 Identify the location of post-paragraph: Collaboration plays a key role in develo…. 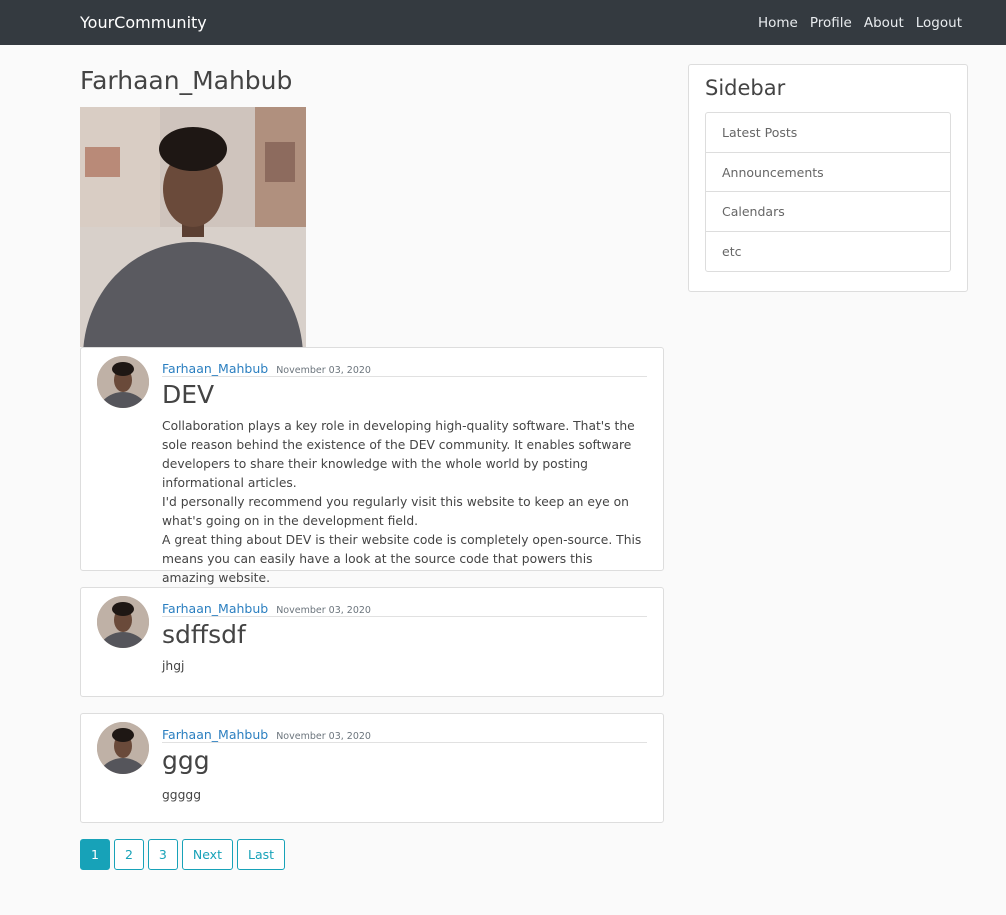
(398, 454).